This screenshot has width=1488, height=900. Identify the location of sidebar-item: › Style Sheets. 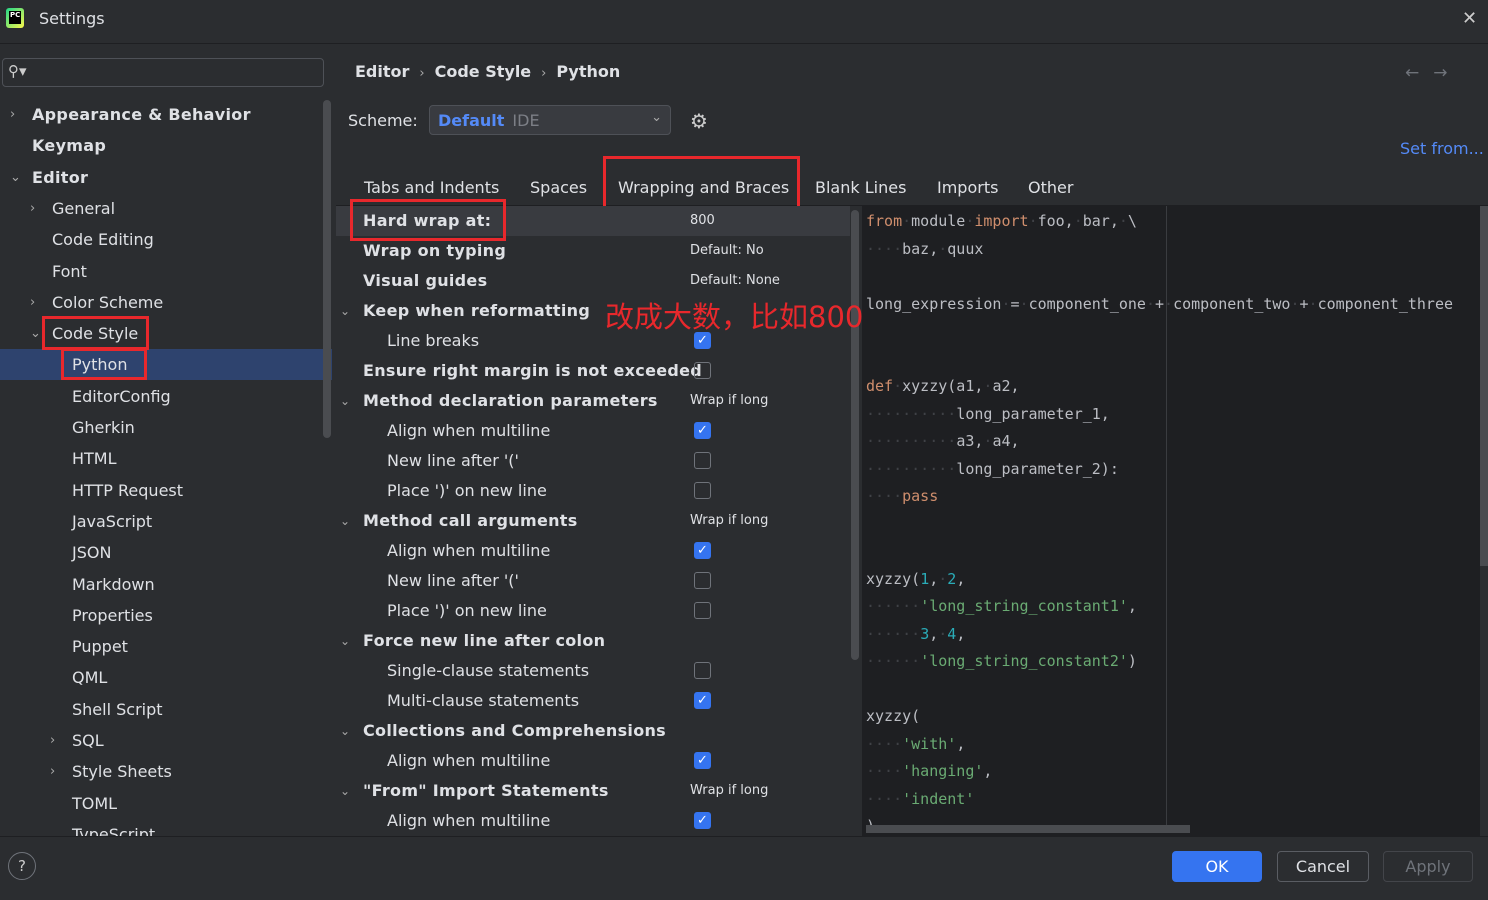
(166, 771).